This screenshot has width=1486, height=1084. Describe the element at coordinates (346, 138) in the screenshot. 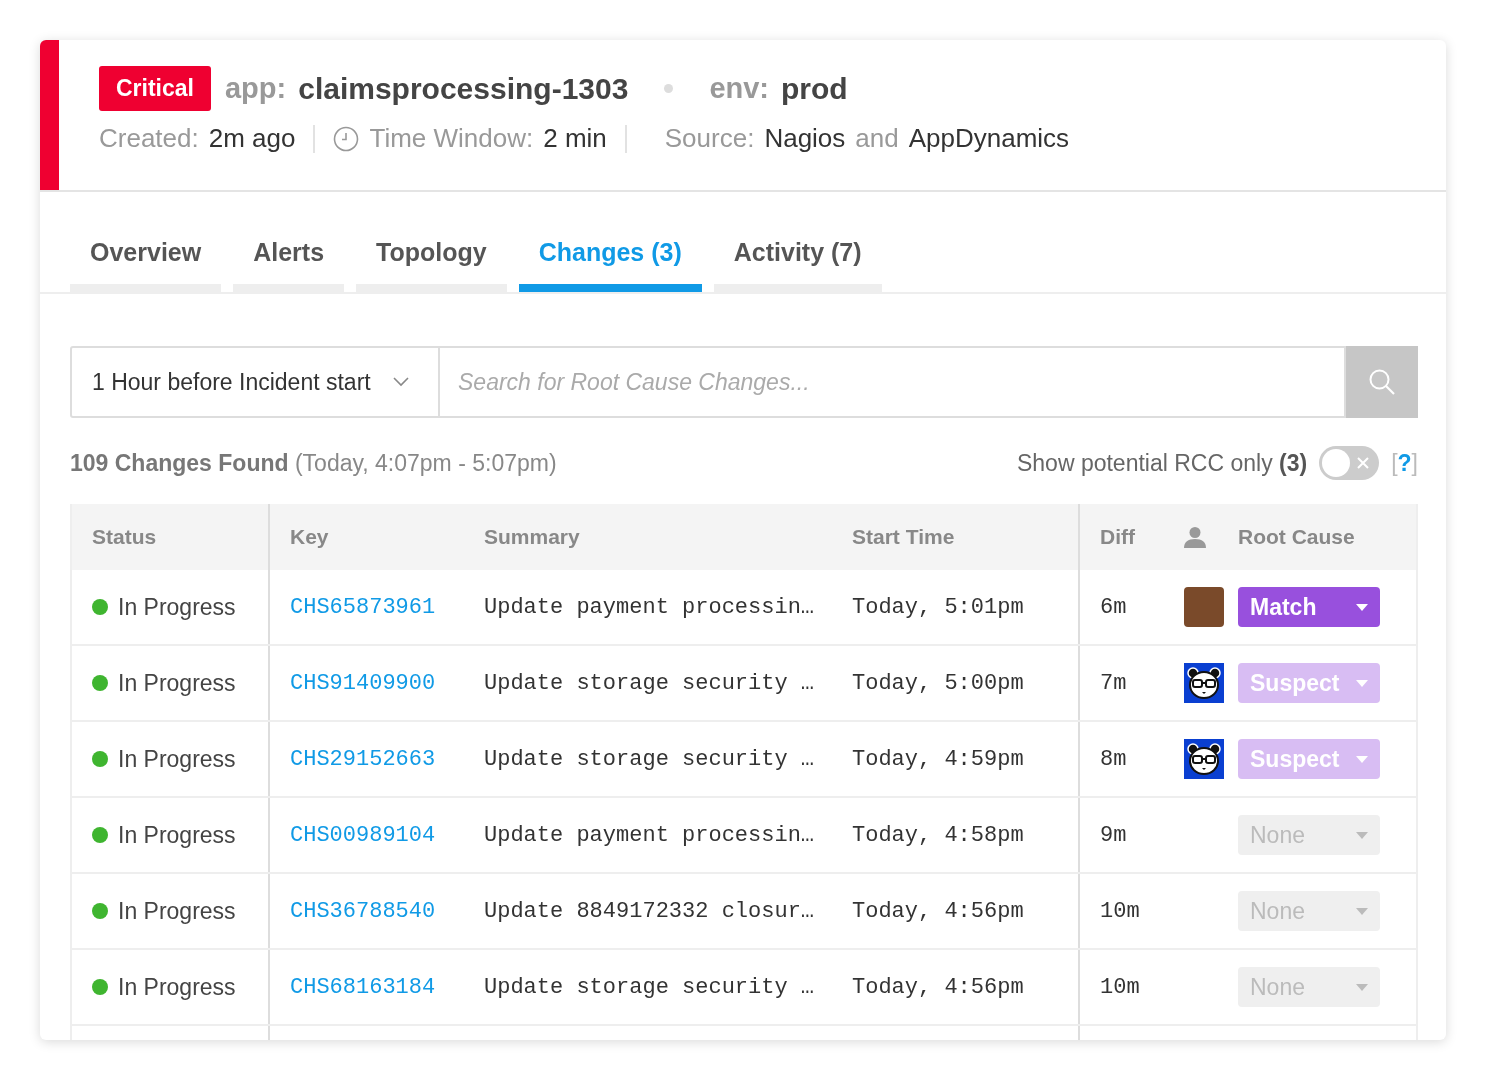

I see `clock-icon` at that location.